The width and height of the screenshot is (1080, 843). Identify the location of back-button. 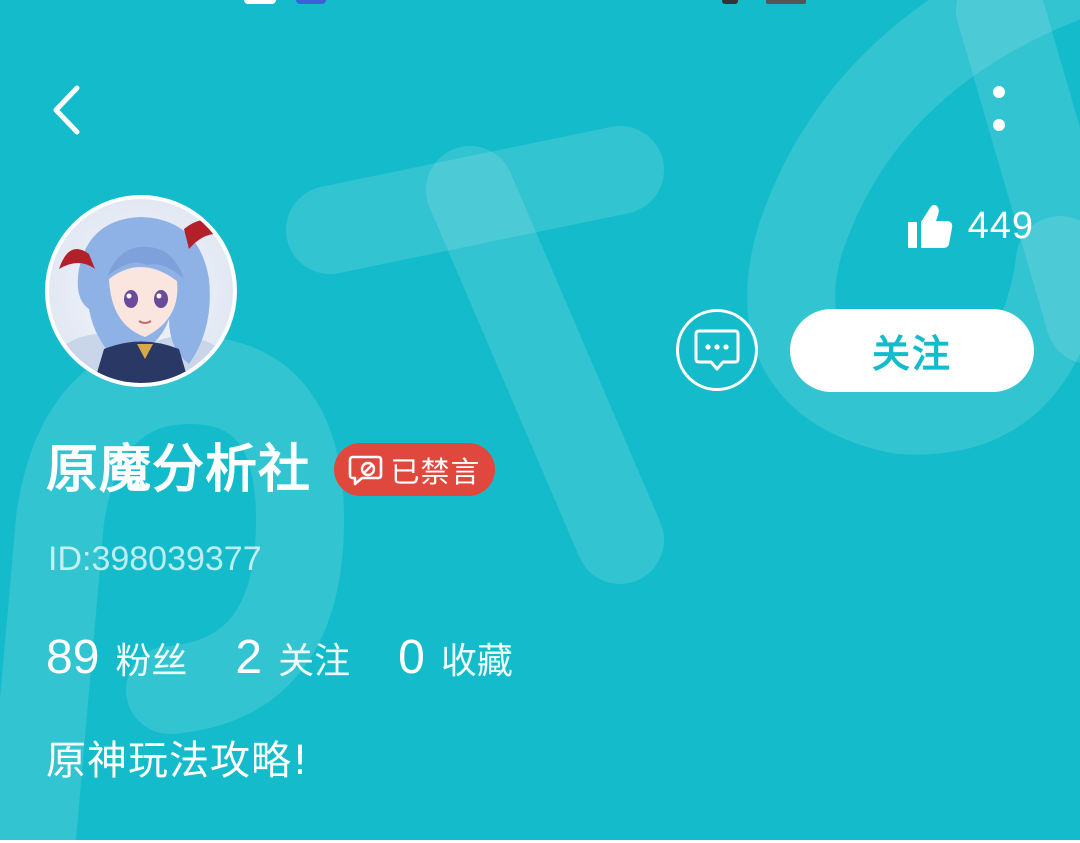
(70, 110).